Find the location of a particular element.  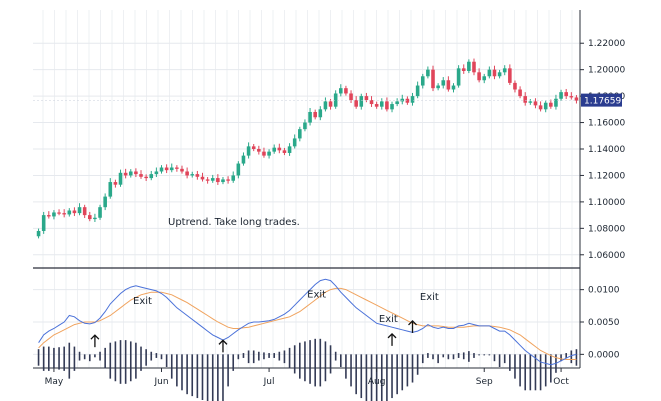

price-tick-label: 1.16000 is located at coordinates (606, 124).